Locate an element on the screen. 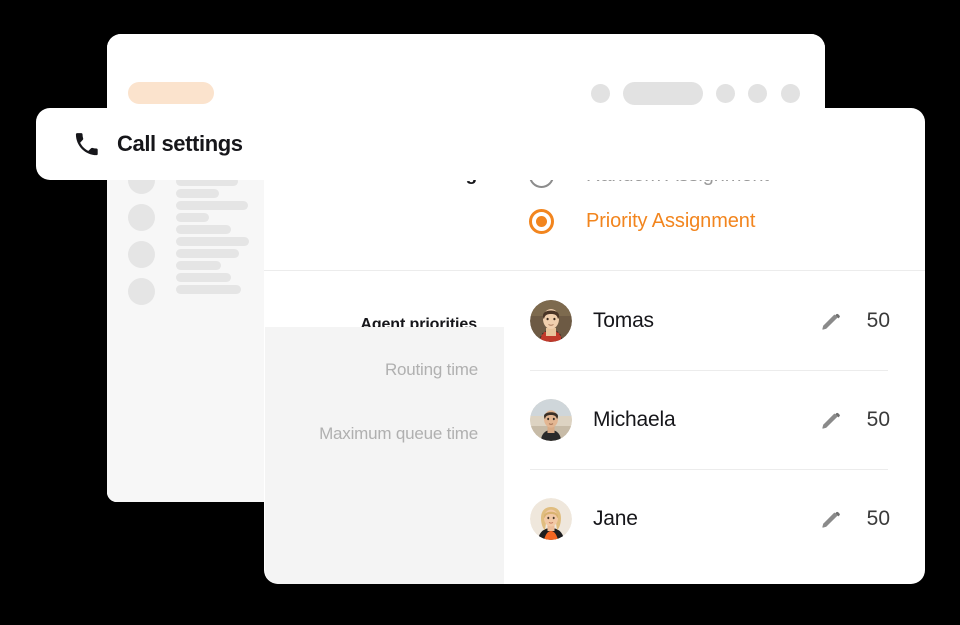  radio-label-priority-assignment: Priority Assignment is located at coordinates (671, 221).